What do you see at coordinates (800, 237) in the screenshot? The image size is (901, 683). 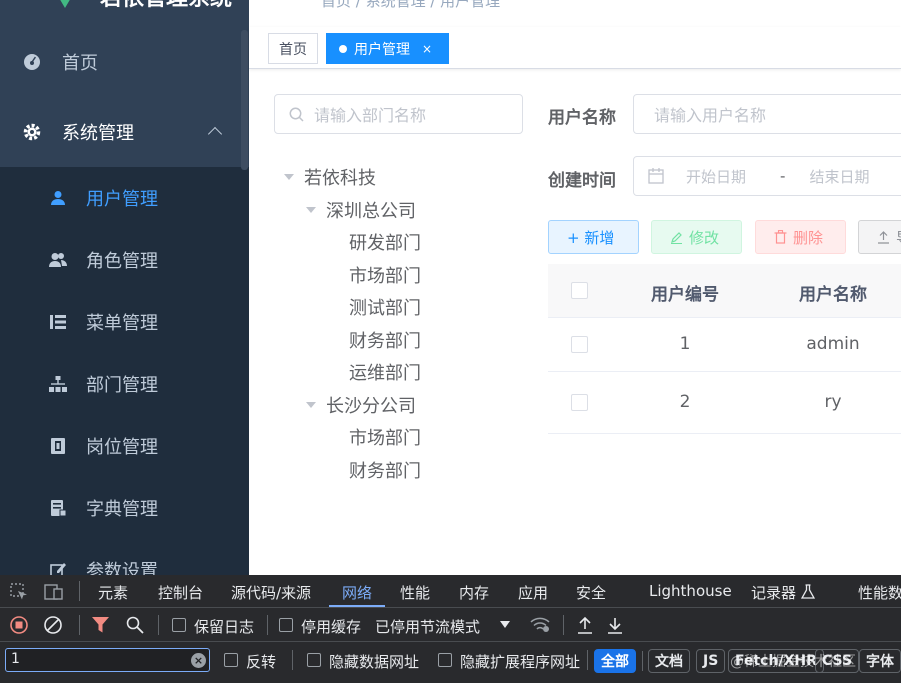 I see `delete-button: 删除` at bounding box center [800, 237].